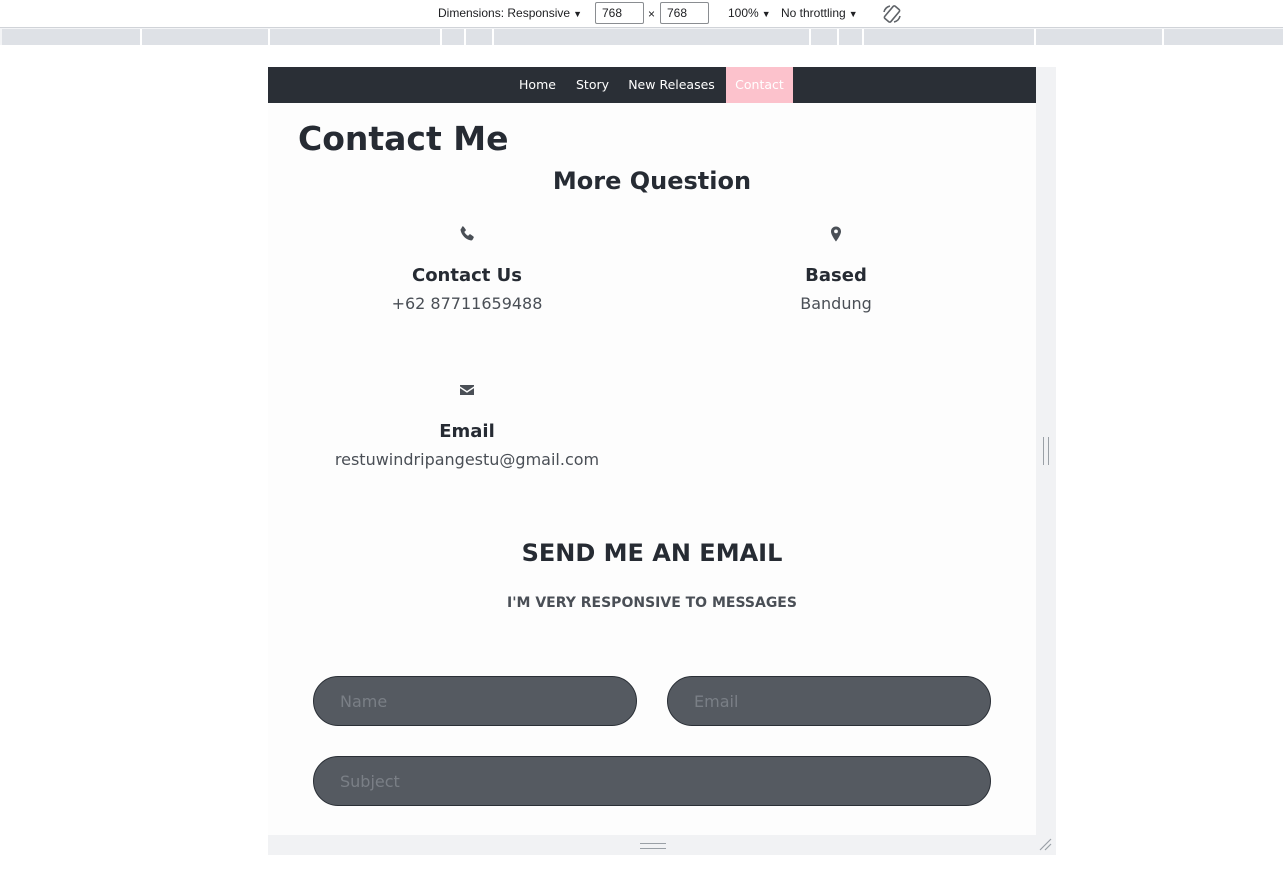 Image resolution: width=1283 pixels, height=870 pixels. What do you see at coordinates (619, 13) in the screenshot?
I see `width-input` at bounding box center [619, 13].